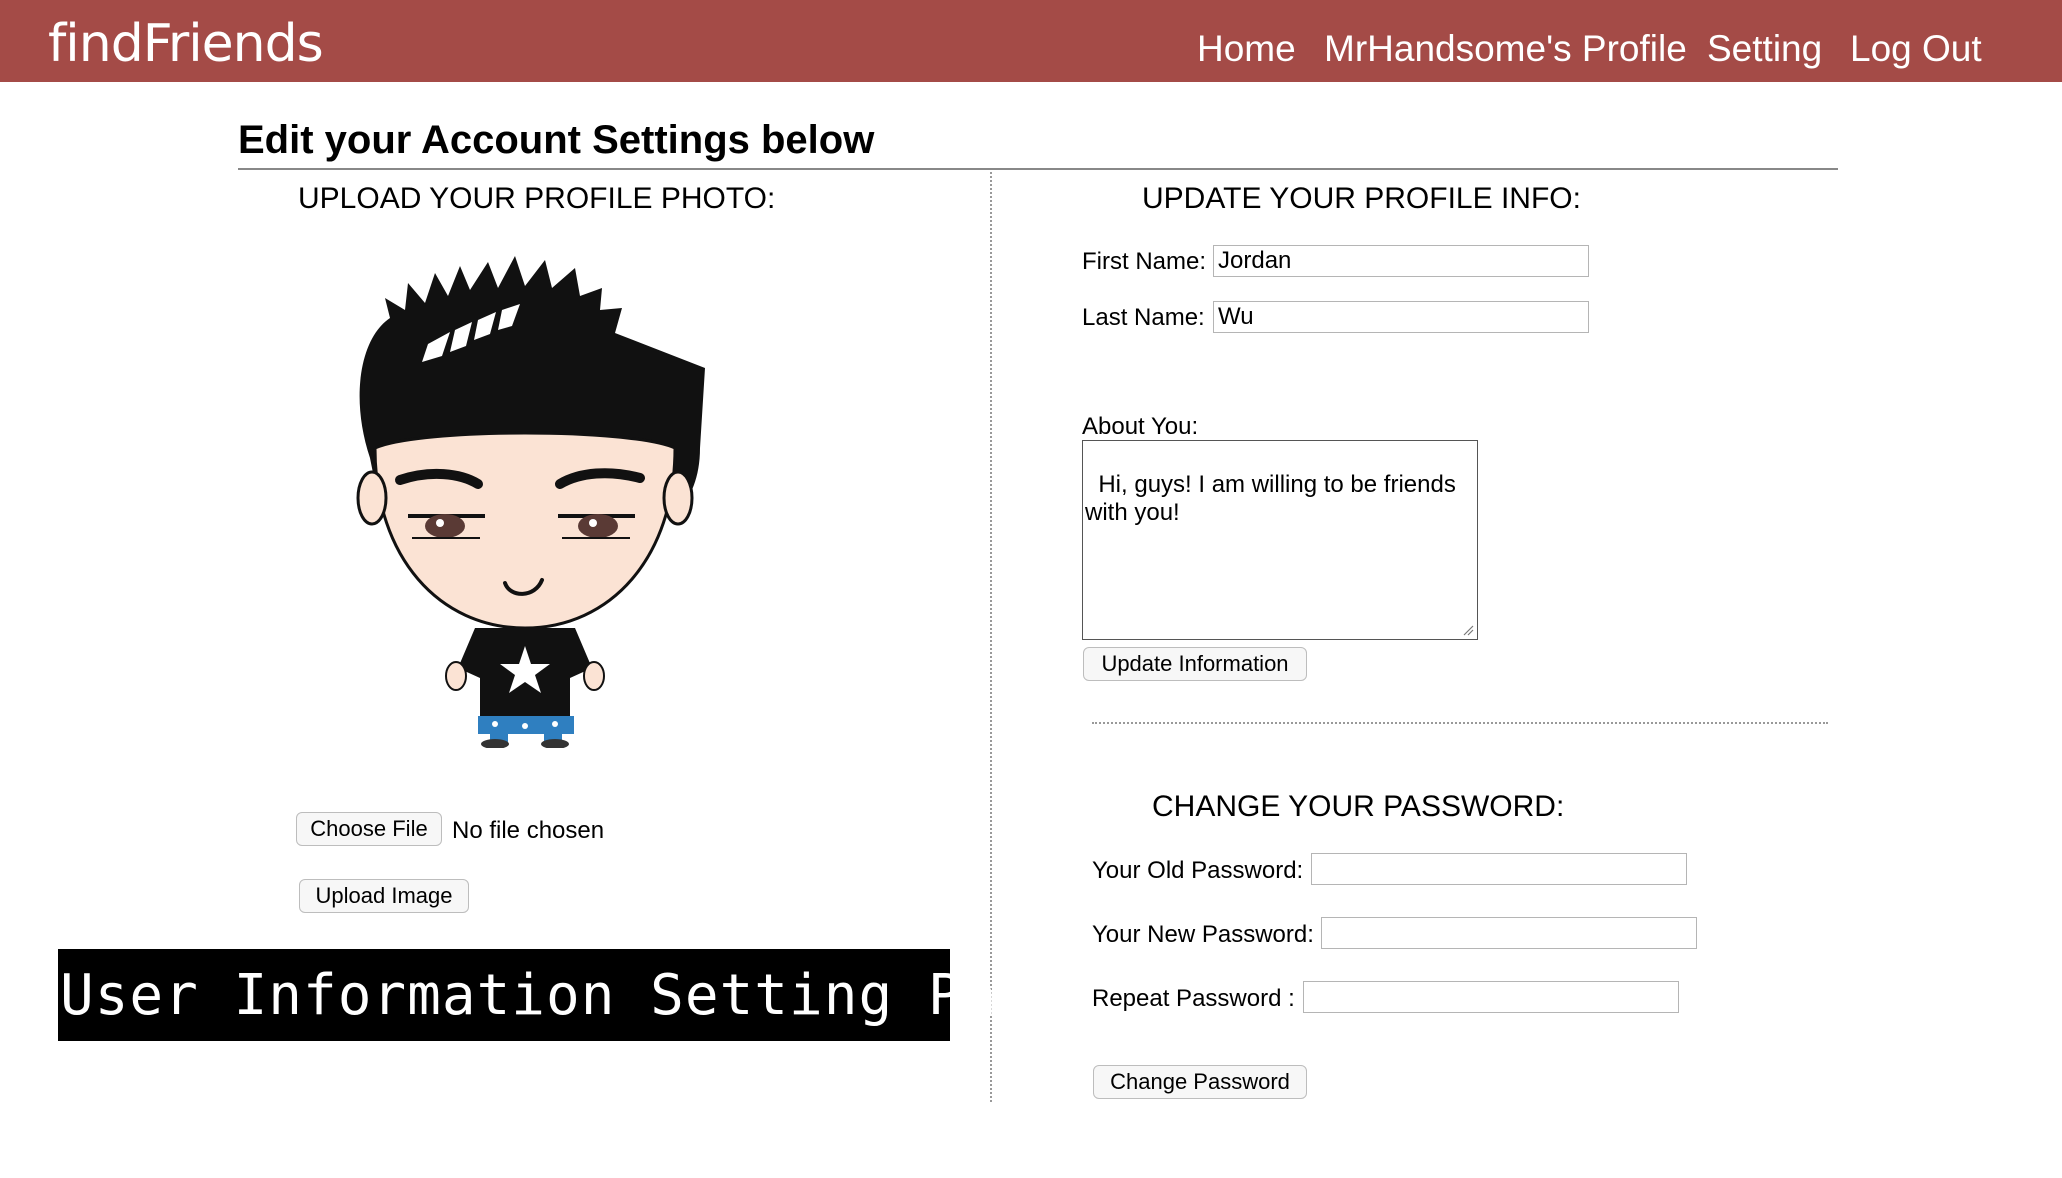 The image size is (2062, 1178). I want to click on page-title: Edit your Account Settings below, so click(556, 140).